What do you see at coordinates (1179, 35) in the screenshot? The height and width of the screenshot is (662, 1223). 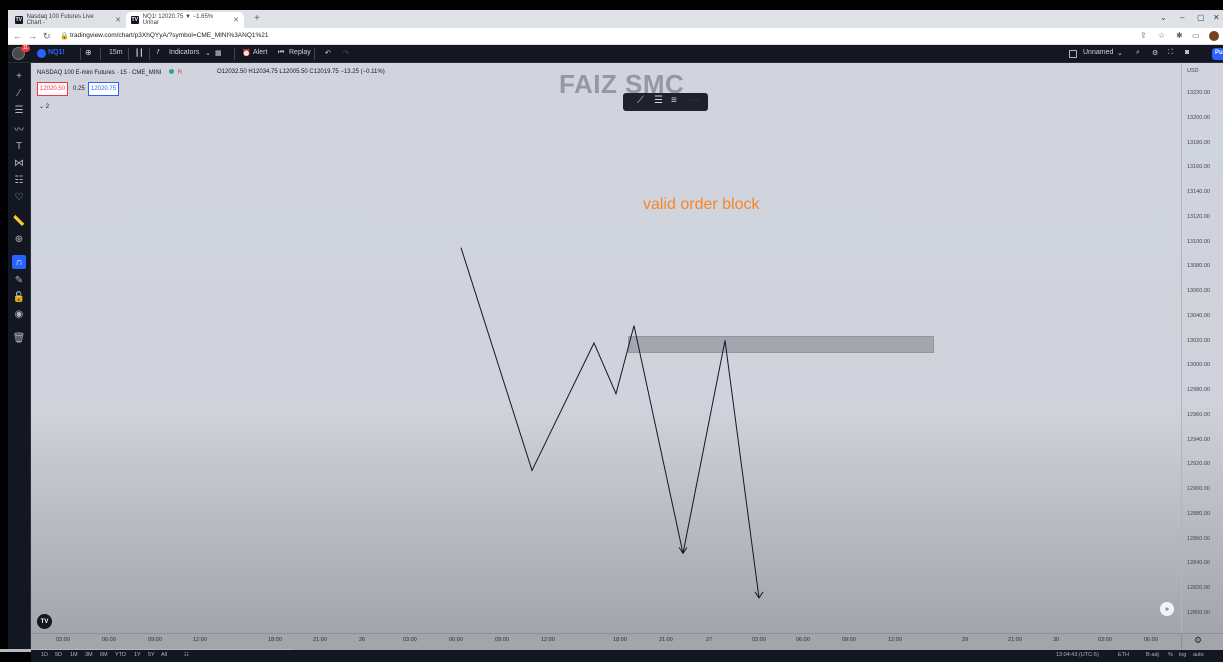 I see `extensions-icon: ✱` at bounding box center [1179, 35].